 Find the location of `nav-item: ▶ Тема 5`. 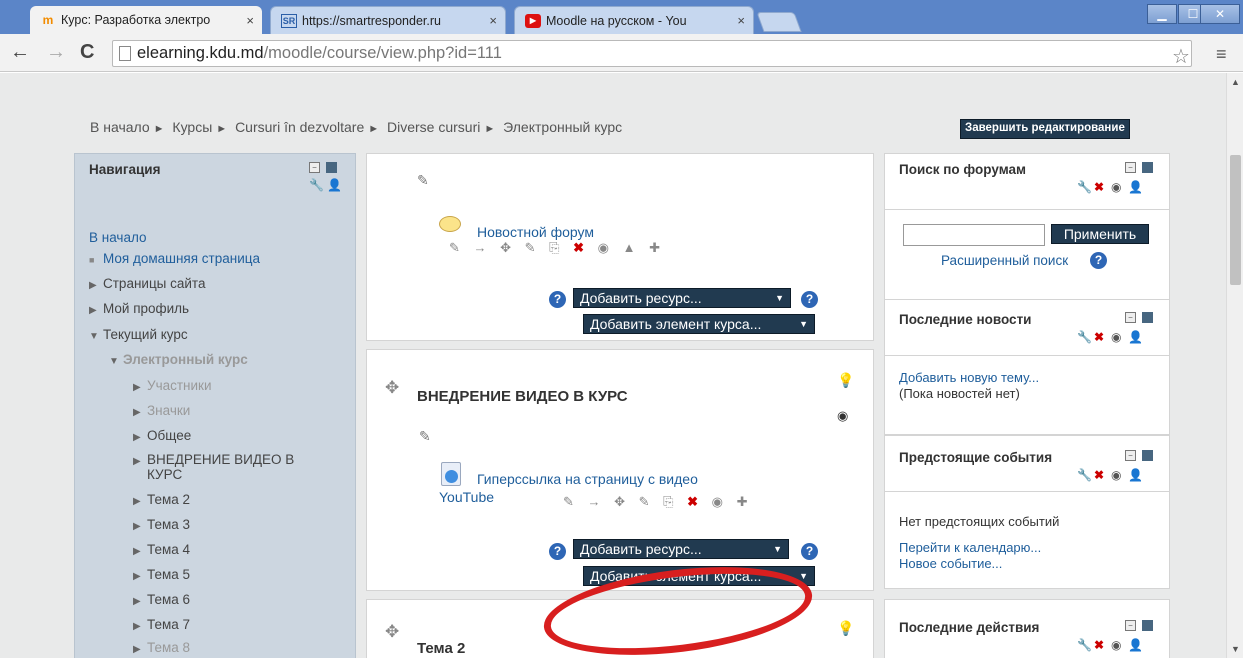

nav-item: ▶ Тема 5 is located at coordinates (161, 574).